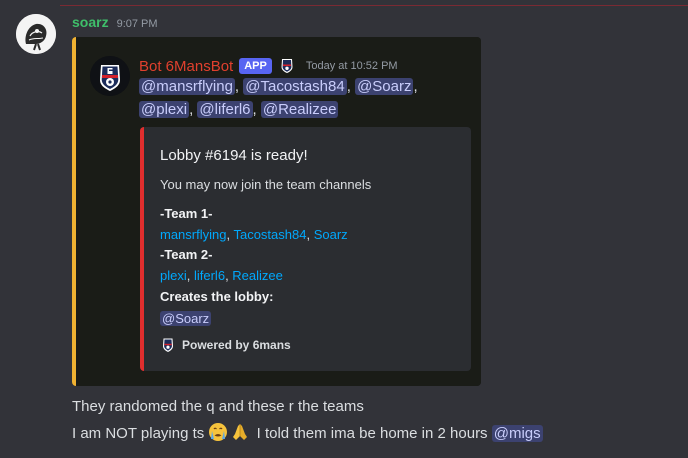  I want to click on player-link: Realizee, so click(257, 275).